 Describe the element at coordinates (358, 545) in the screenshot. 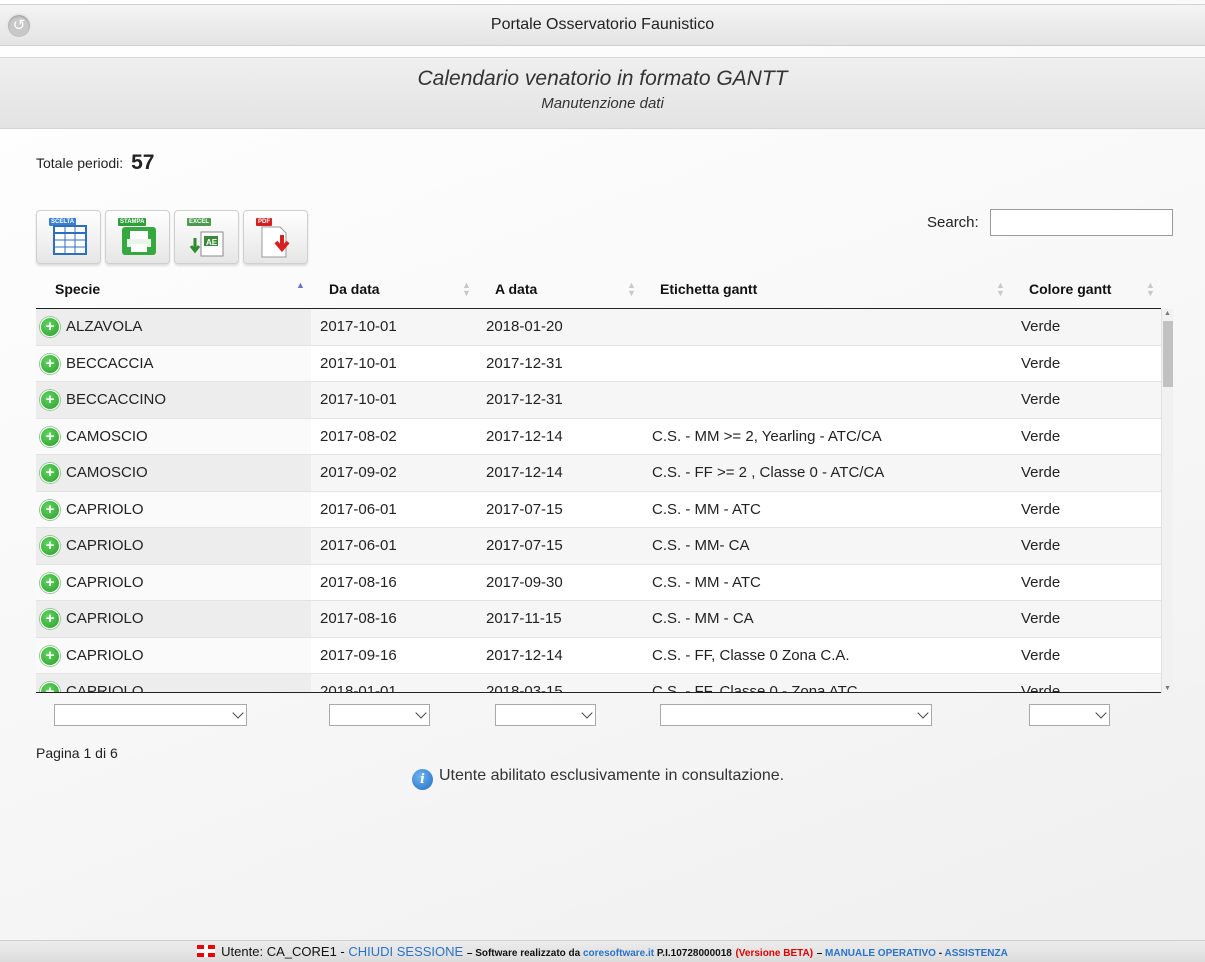

I see `cell-da-data: 2017-06-01` at that location.